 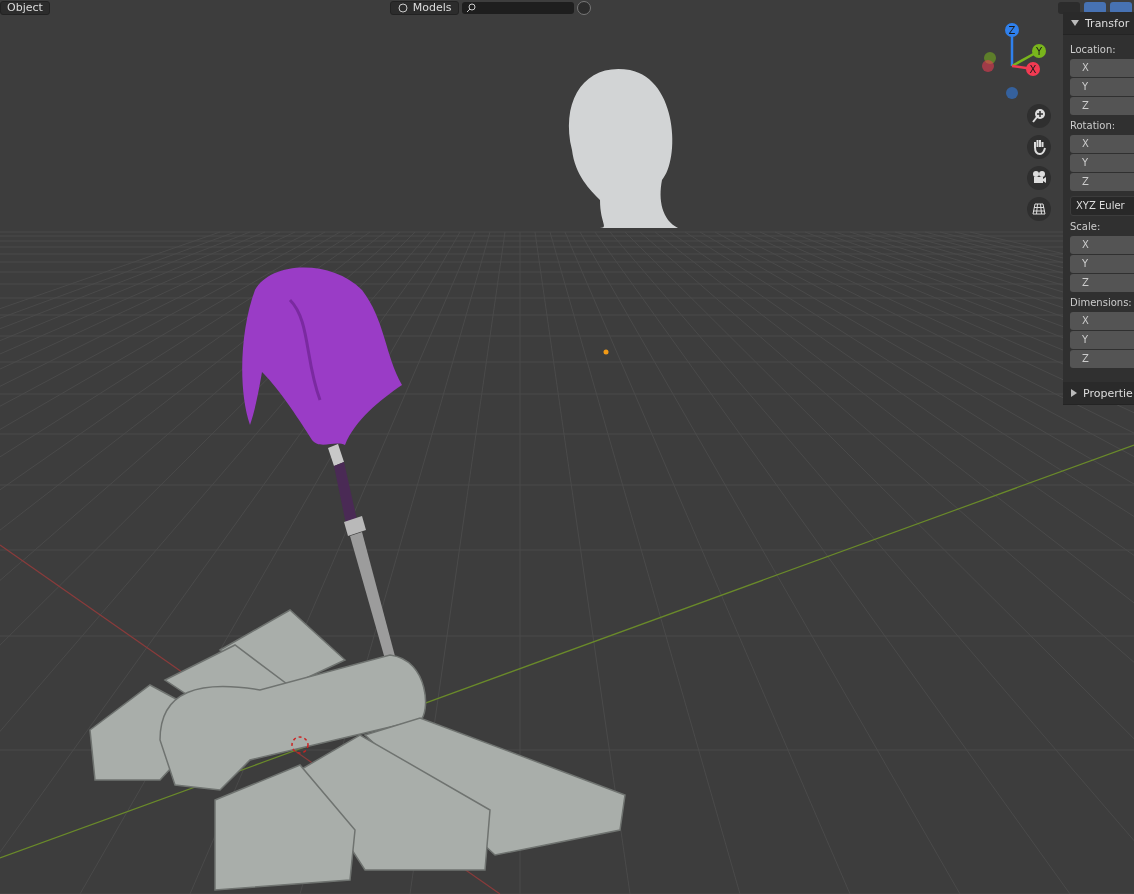 What do you see at coordinates (1039, 147) in the screenshot?
I see `hand-icon` at bounding box center [1039, 147].